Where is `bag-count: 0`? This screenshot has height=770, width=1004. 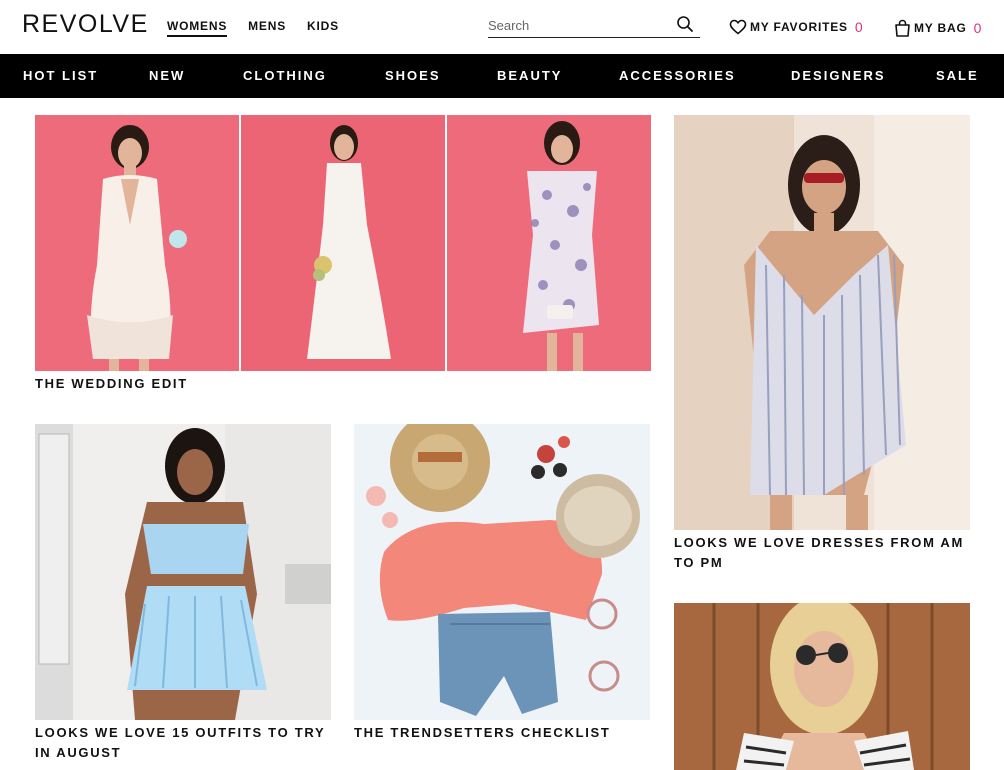 bag-count: 0 is located at coordinates (977, 28).